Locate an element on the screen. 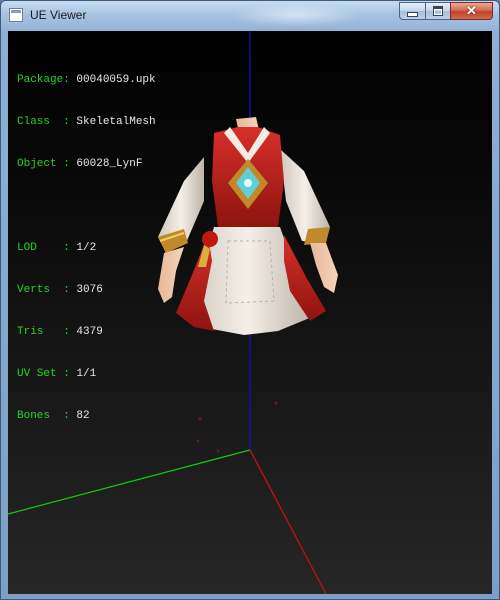 This screenshot has width=500, height=600. info-row-package: Package: 00040059.upk is located at coordinates (86, 80).